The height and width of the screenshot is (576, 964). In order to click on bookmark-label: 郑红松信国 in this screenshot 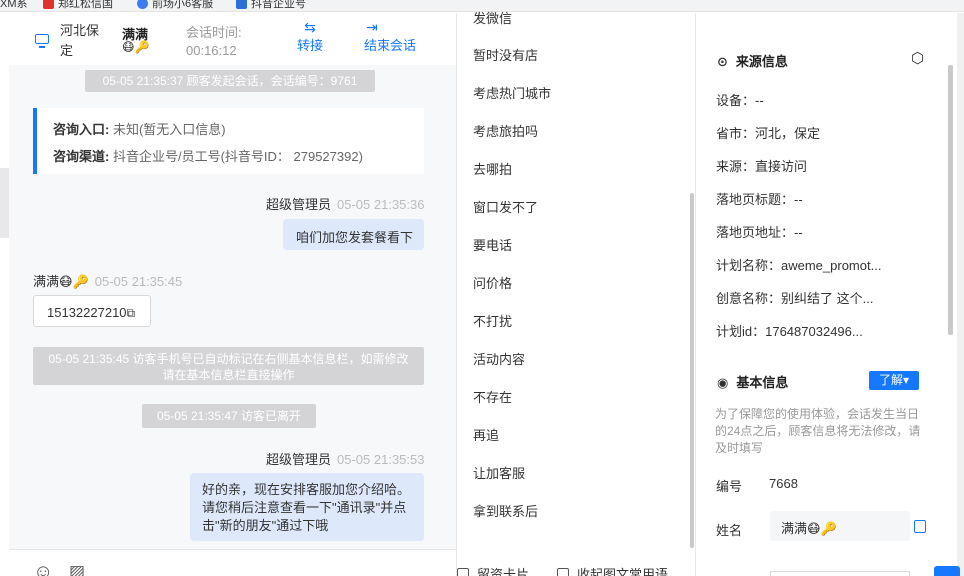, I will do `click(85, 5)`.